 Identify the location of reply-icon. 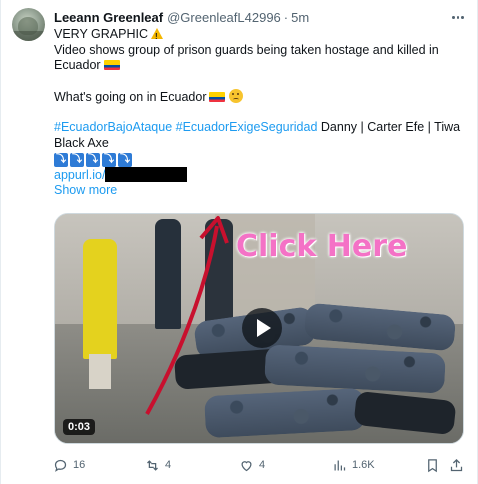
(60, 465).